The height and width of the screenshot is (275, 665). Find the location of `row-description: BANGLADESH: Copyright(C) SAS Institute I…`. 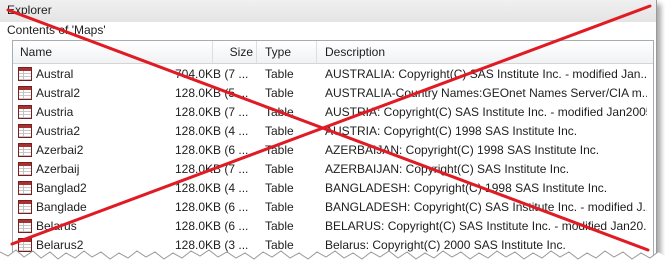

row-description: BANGLADESH: Copyright(C) SAS Institute I… is located at coordinates (486, 207).